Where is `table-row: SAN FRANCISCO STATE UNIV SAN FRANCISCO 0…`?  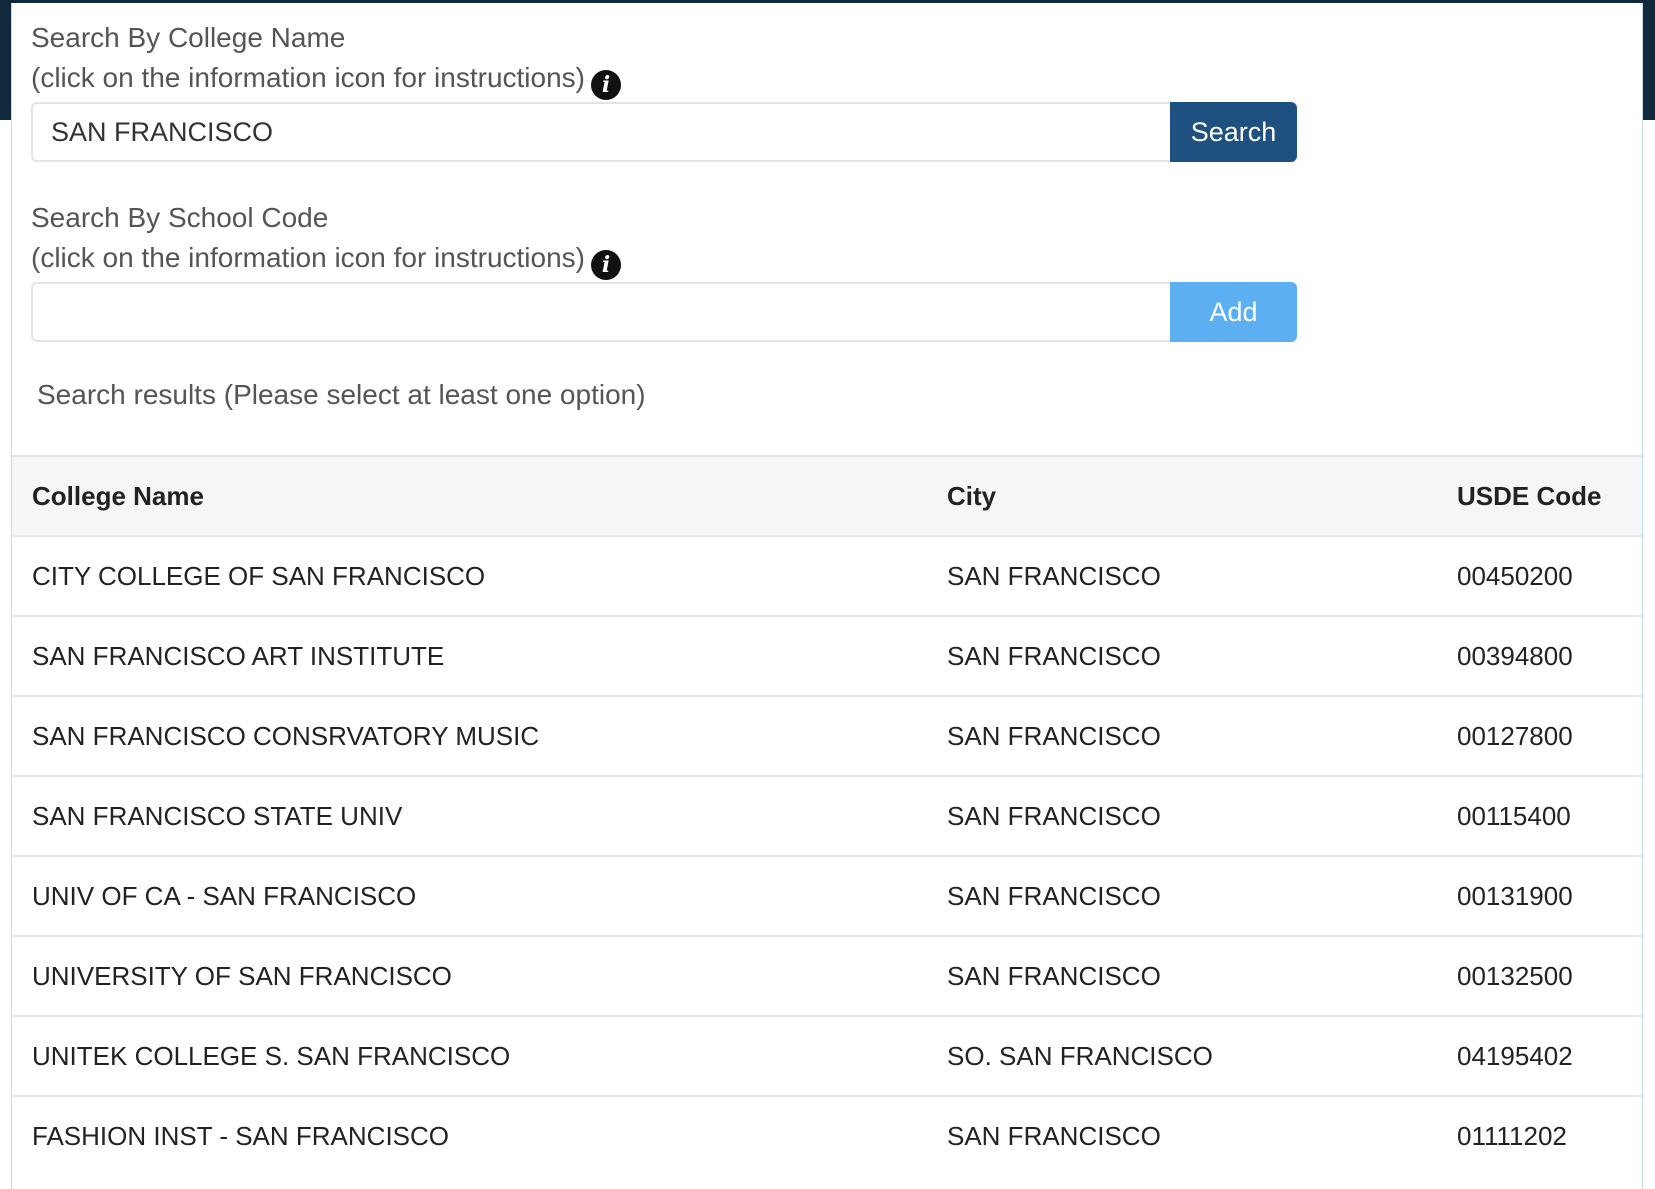
table-row: SAN FRANCISCO STATE UNIV SAN FRANCISCO 0… is located at coordinates (827, 815).